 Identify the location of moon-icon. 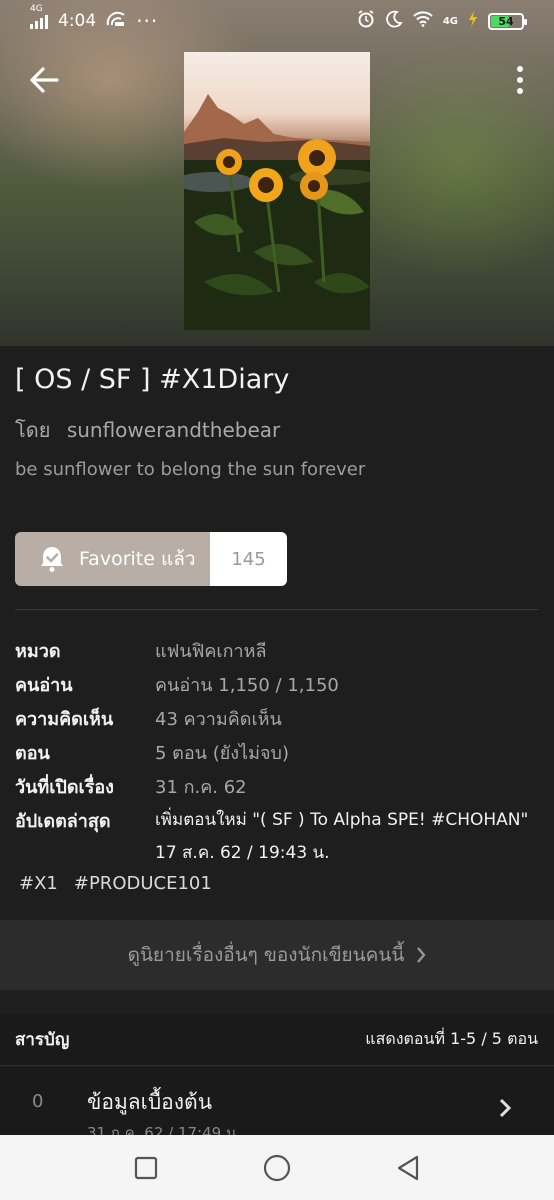
(394, 21).